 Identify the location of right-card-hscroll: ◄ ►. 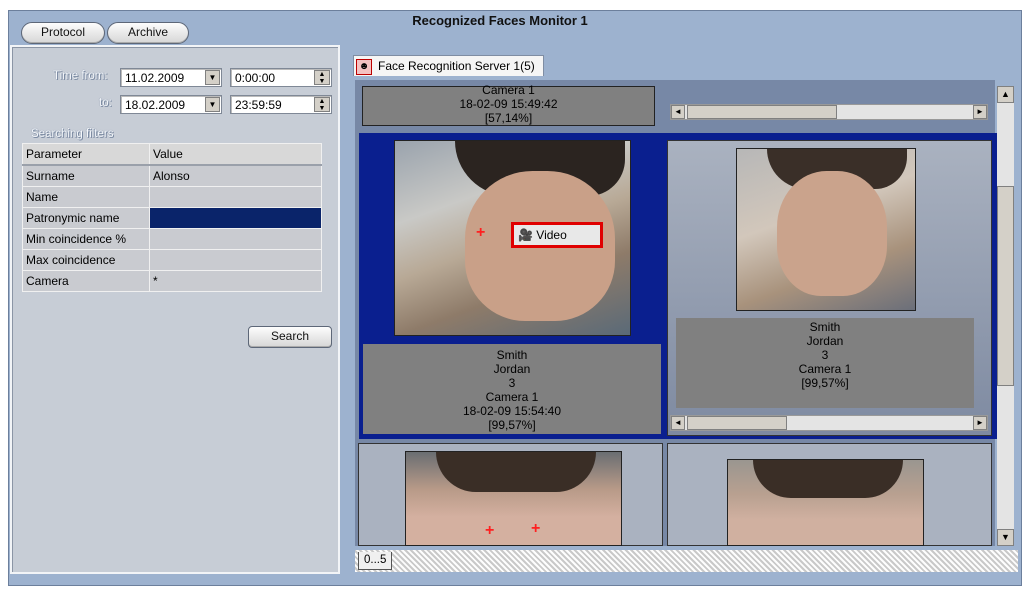
(829, 423).